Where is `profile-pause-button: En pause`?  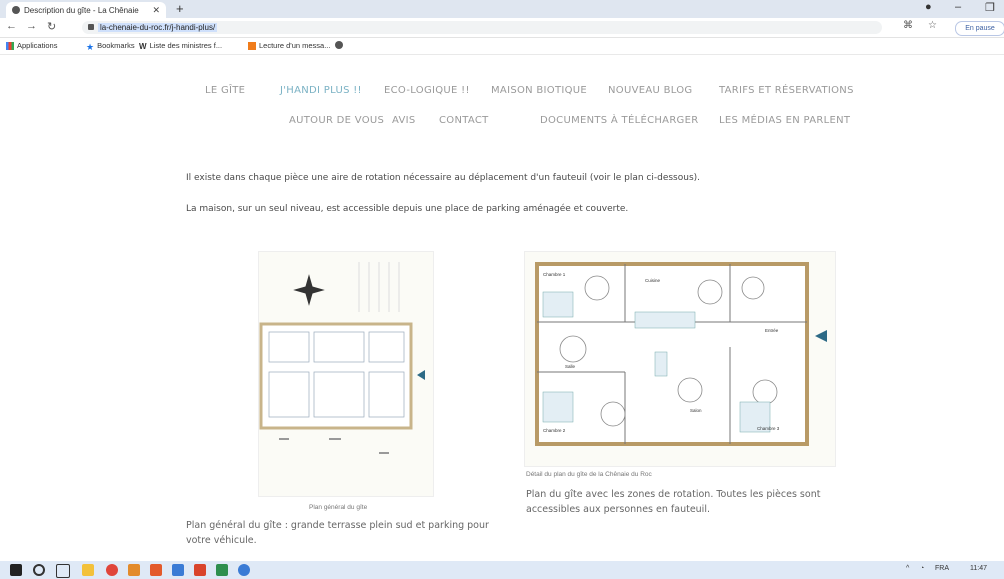 profile-pause-button: En pause is located at coordinates (979, 28).